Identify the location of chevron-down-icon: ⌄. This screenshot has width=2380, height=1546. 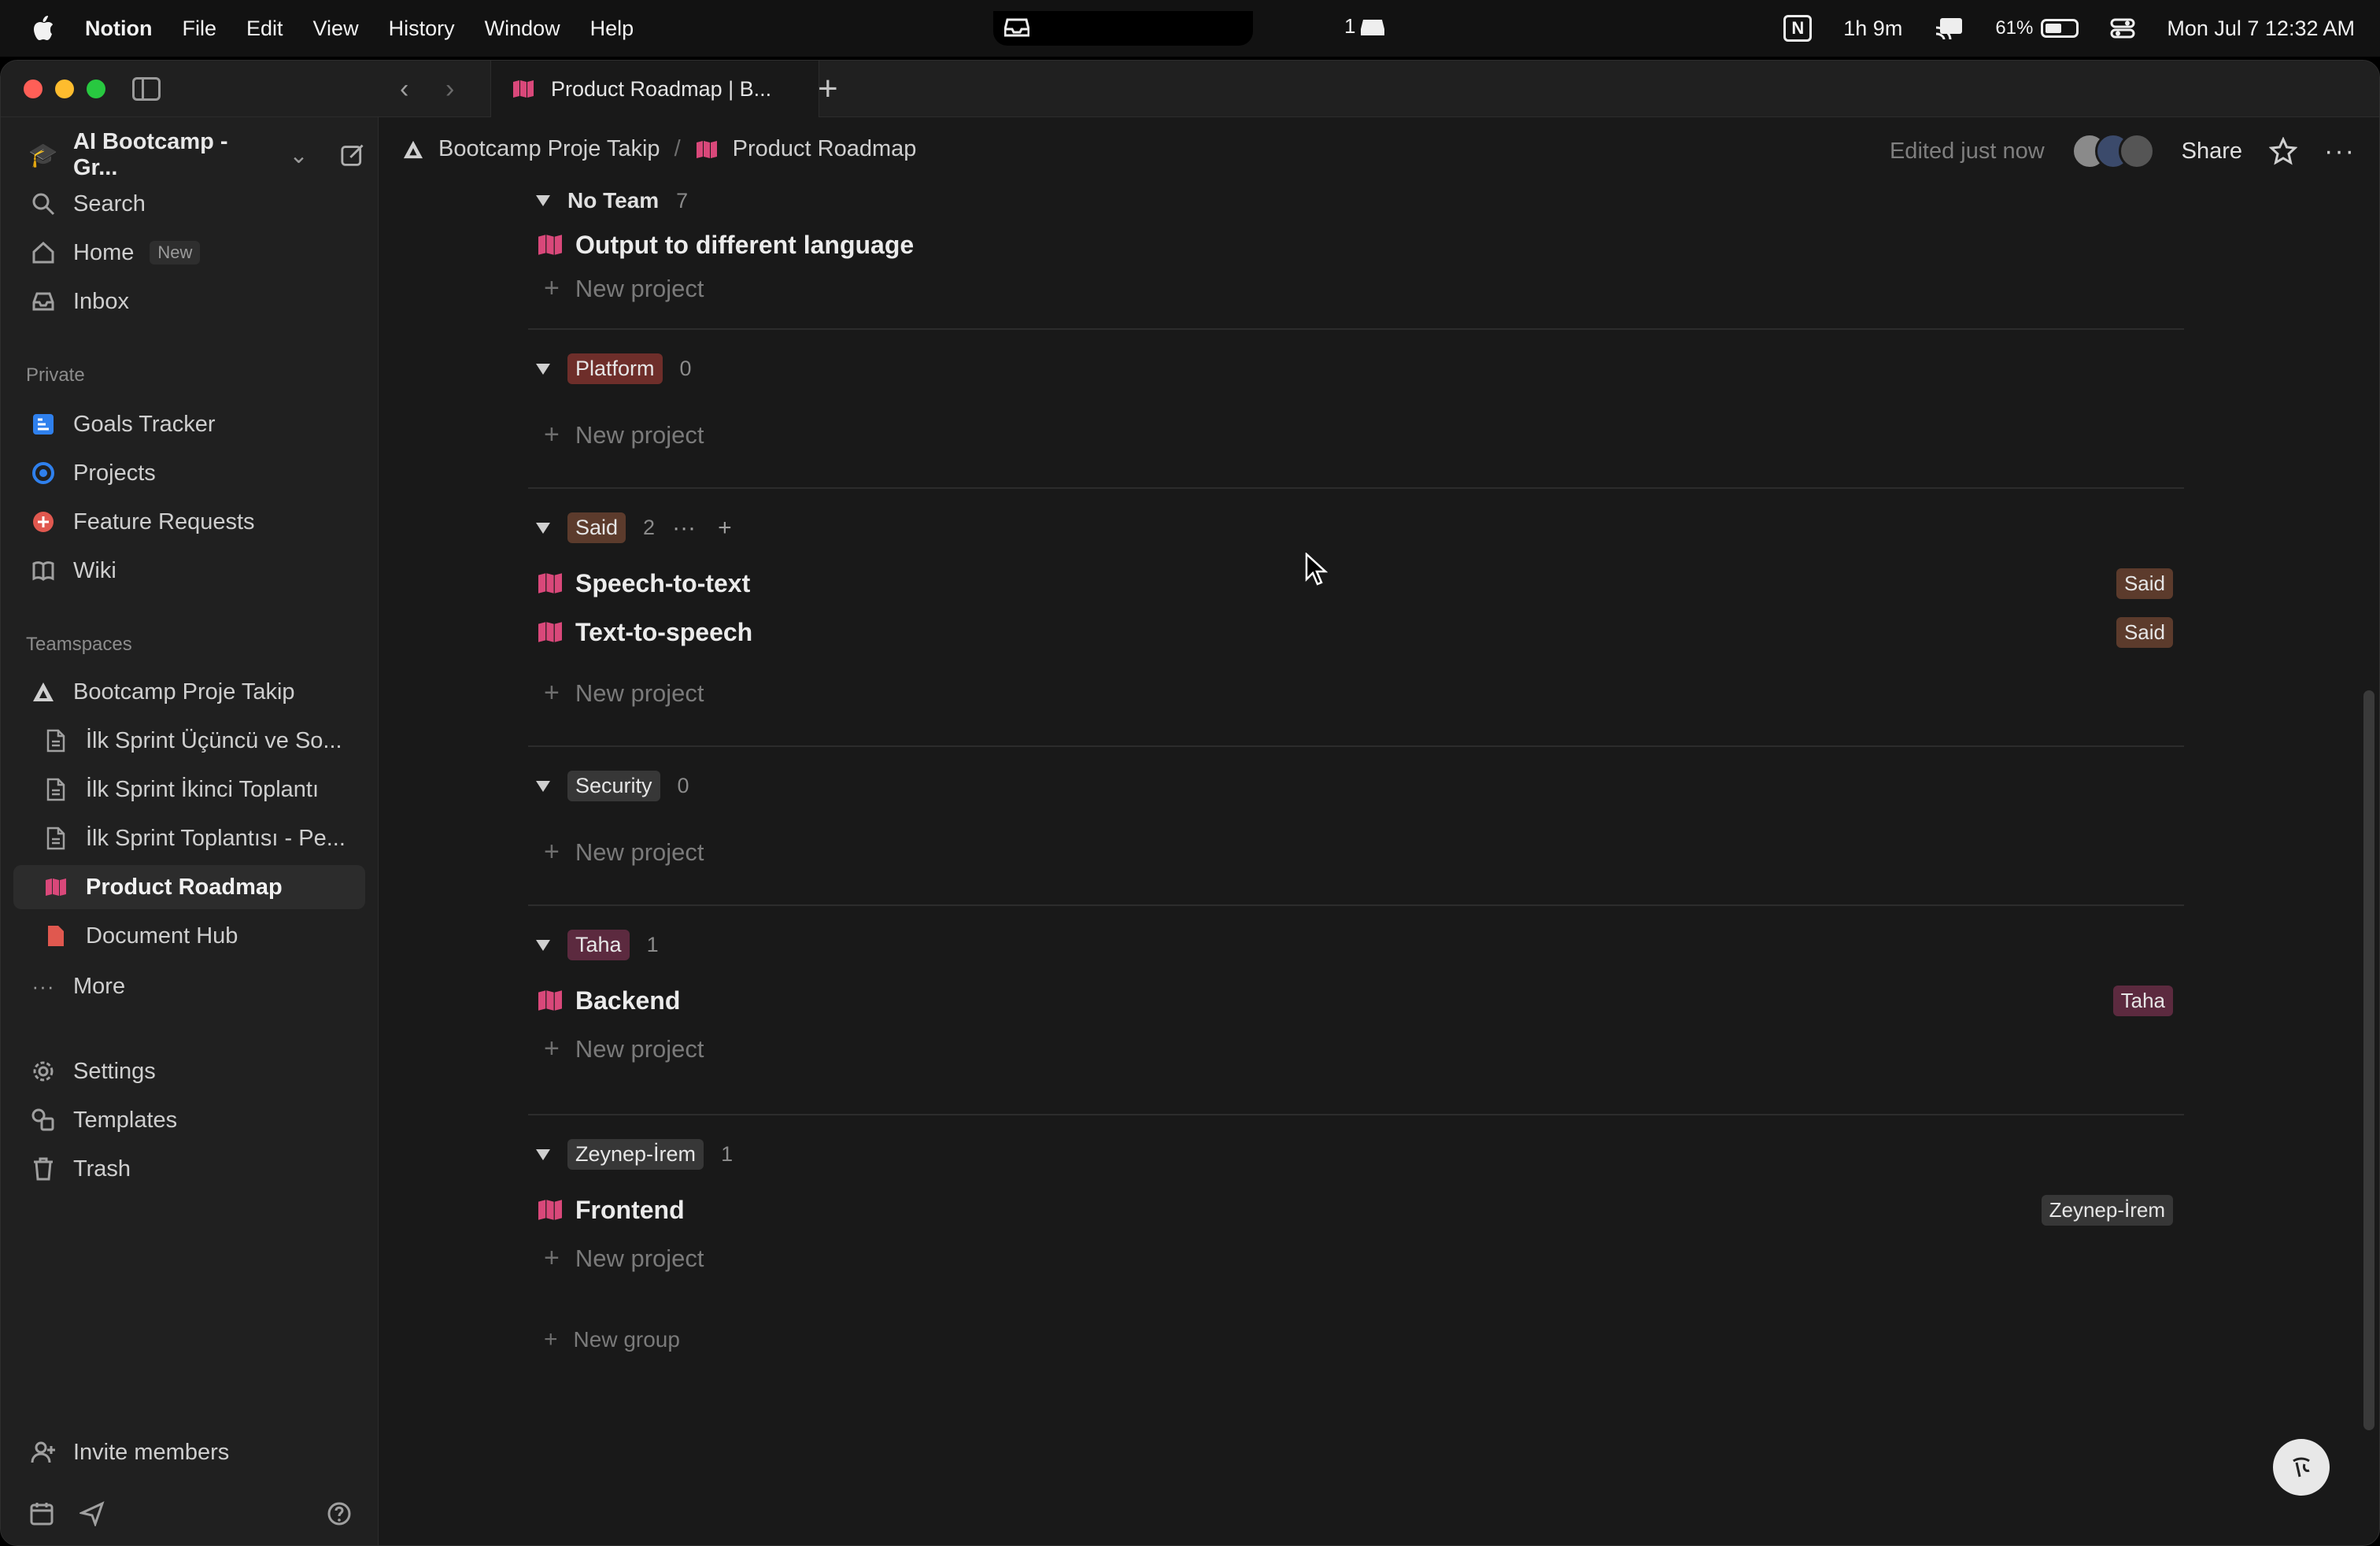
(298, 155).